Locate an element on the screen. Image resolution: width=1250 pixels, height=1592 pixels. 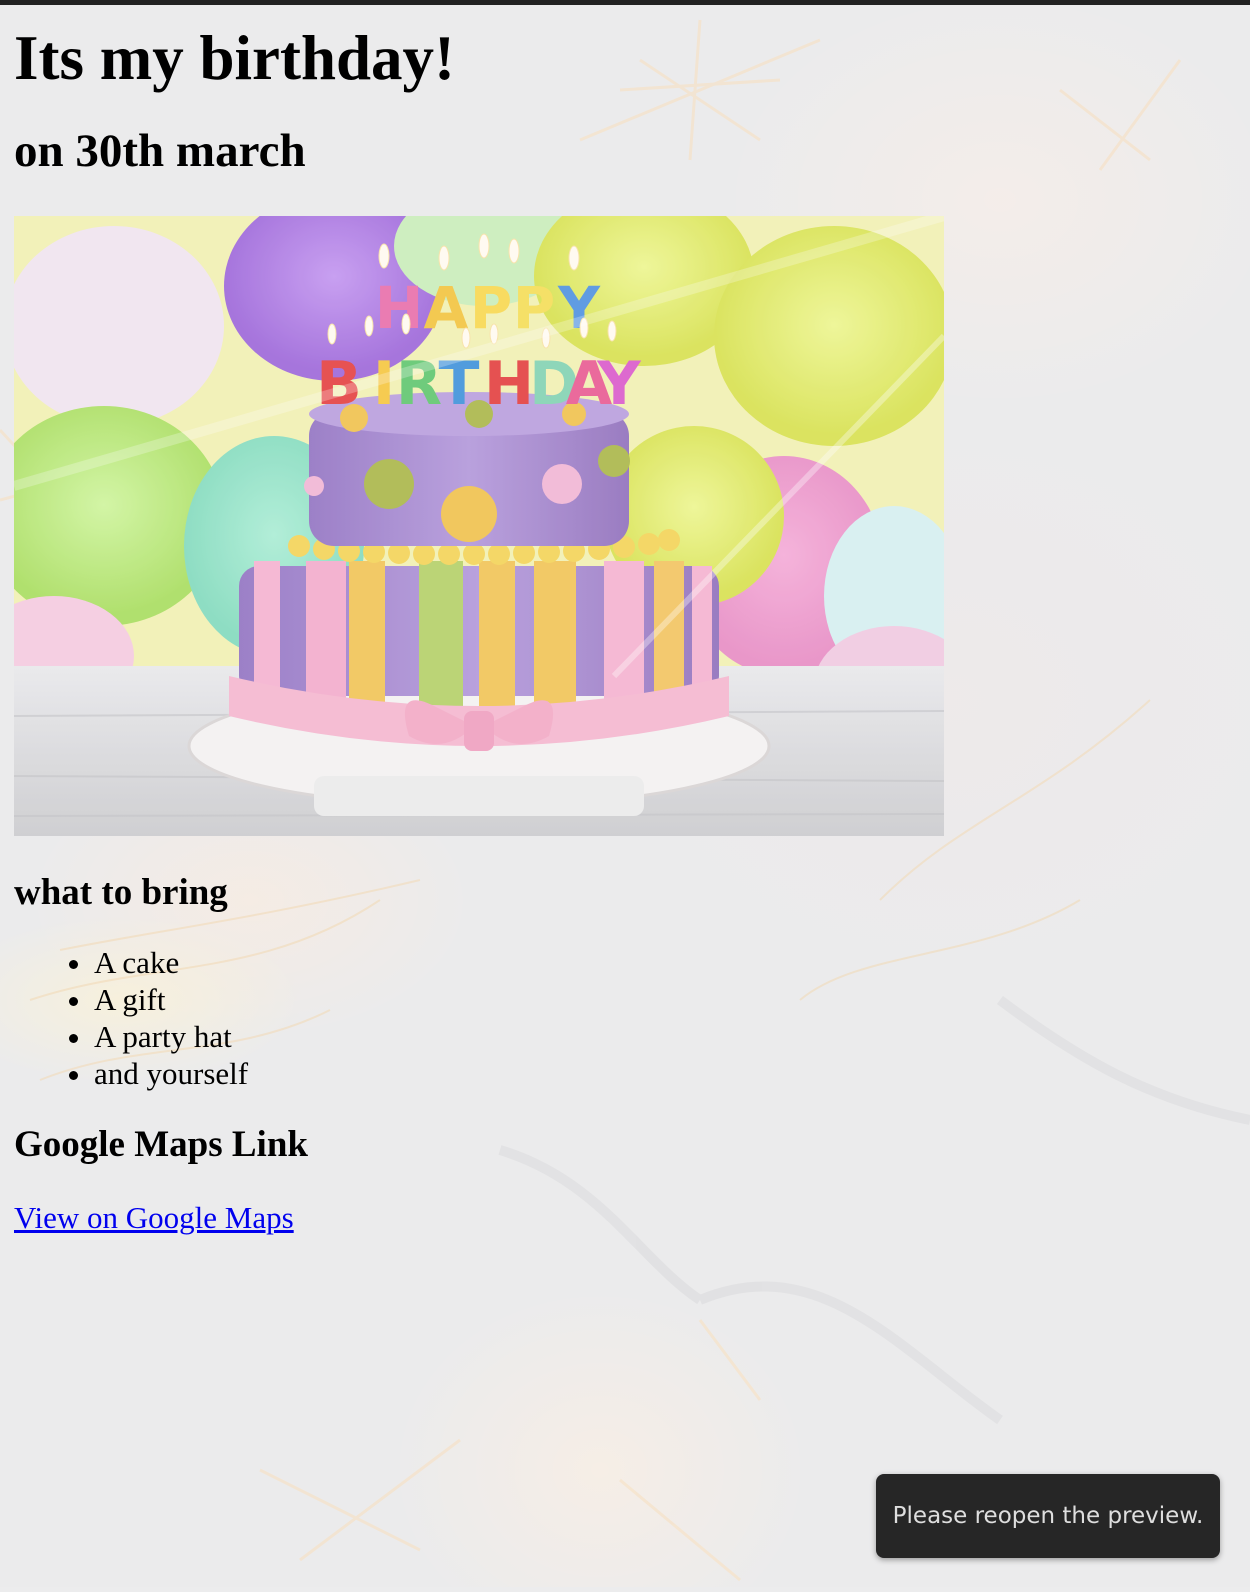
list-item: A party hat is located at coordinates (665, 1036).